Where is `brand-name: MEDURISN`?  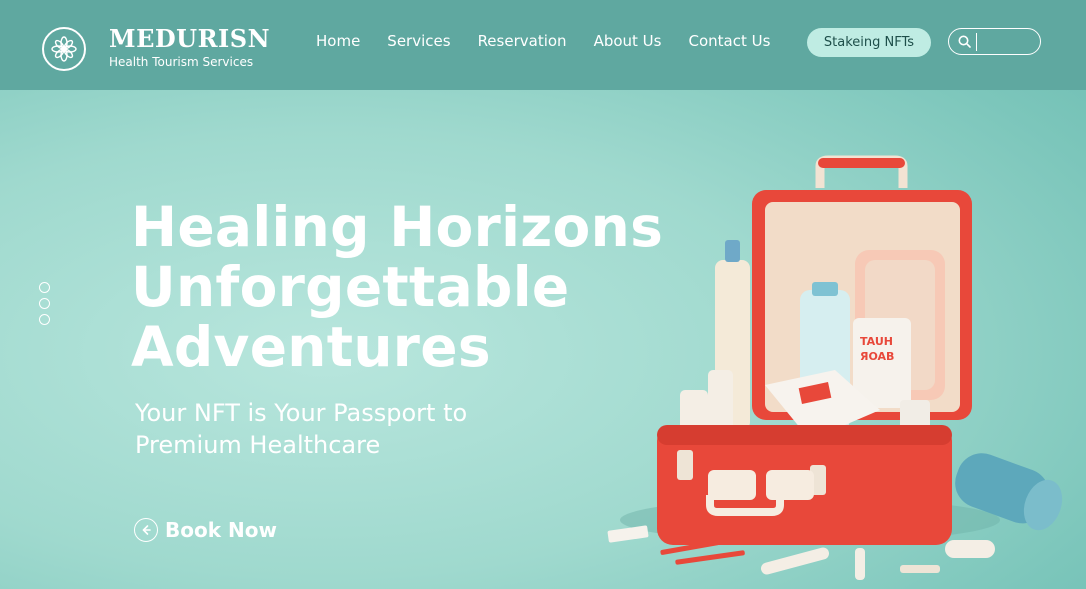
brand-name: MEDURISN is located at coordinates (189, 38).